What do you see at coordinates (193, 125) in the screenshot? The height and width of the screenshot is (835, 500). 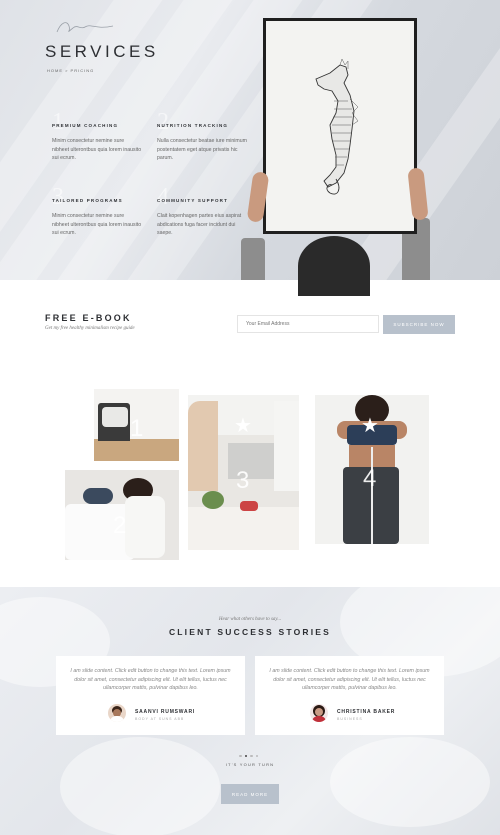 I see `service-title: NUTRITION TRACKING` at bounding box center [193, 125].